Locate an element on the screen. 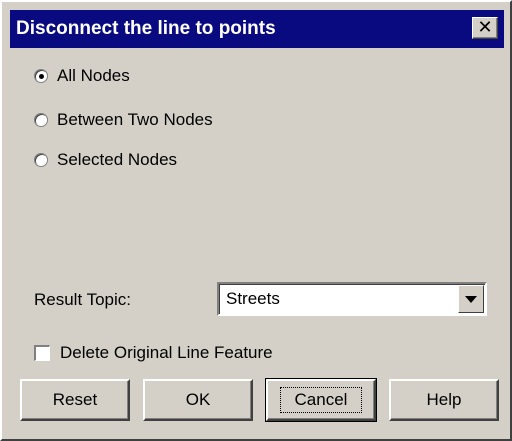 The width and height of the screenshot is (512, 441). dropdown-button is located at coordinates (471, 299).